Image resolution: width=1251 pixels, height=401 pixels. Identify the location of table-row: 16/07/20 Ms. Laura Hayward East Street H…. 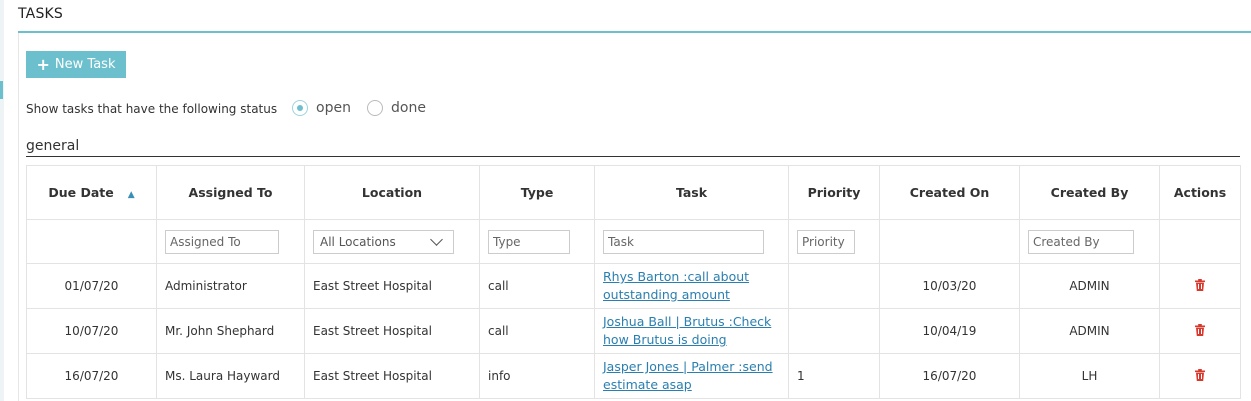
(633, 376).